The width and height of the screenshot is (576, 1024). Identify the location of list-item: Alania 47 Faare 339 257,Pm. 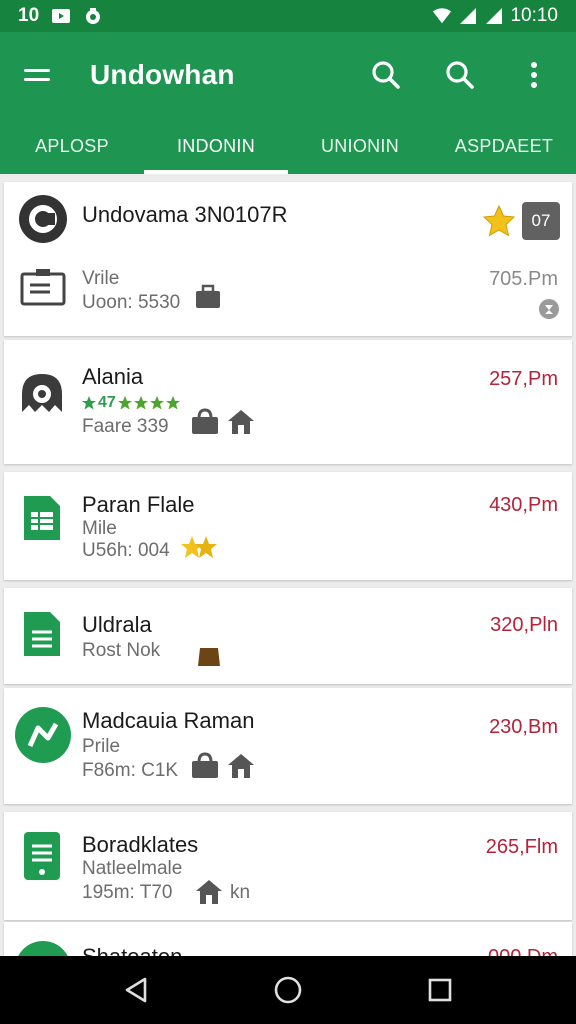
(288, 402).